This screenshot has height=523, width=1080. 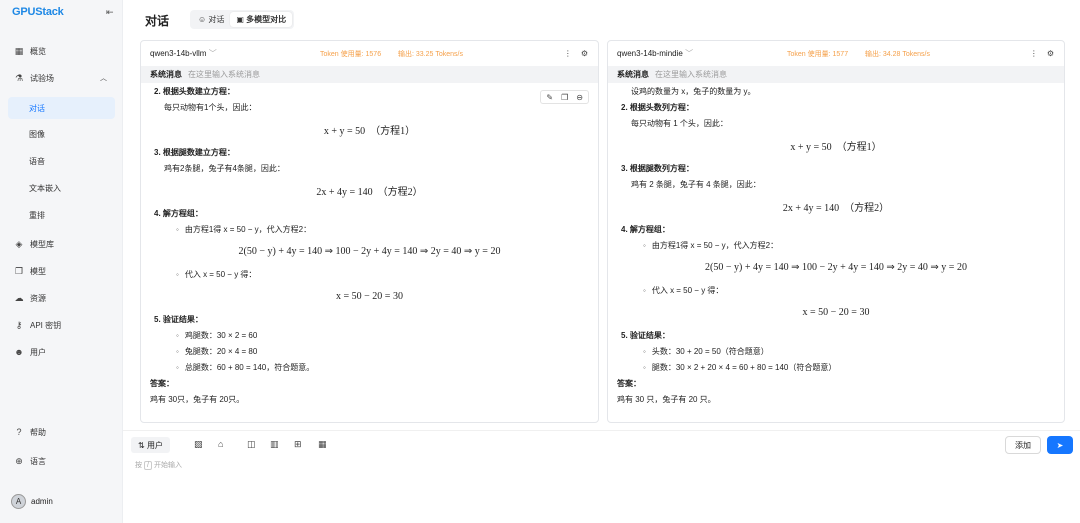 I want to click on sidebar-item-label: 语言, so click(x=38, y=461).